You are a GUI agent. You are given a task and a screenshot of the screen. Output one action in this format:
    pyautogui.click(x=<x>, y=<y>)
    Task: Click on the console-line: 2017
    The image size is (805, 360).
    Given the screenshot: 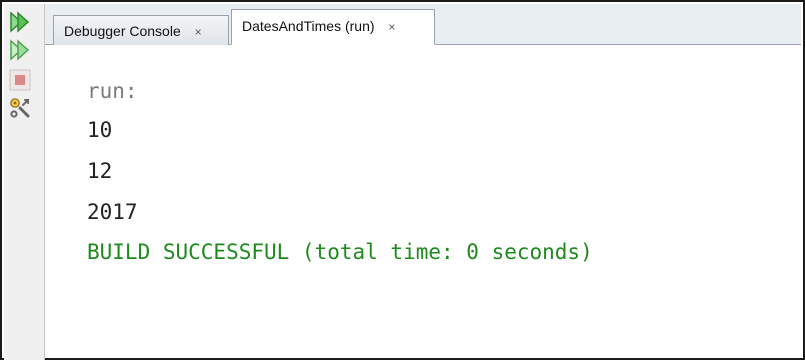 What is the action you would take?
    pyautogui.click(x=112, y=212)
    